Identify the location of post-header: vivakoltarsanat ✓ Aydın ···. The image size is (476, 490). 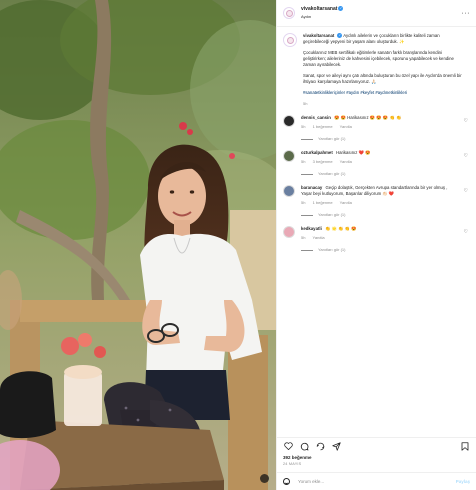
(376, 13).